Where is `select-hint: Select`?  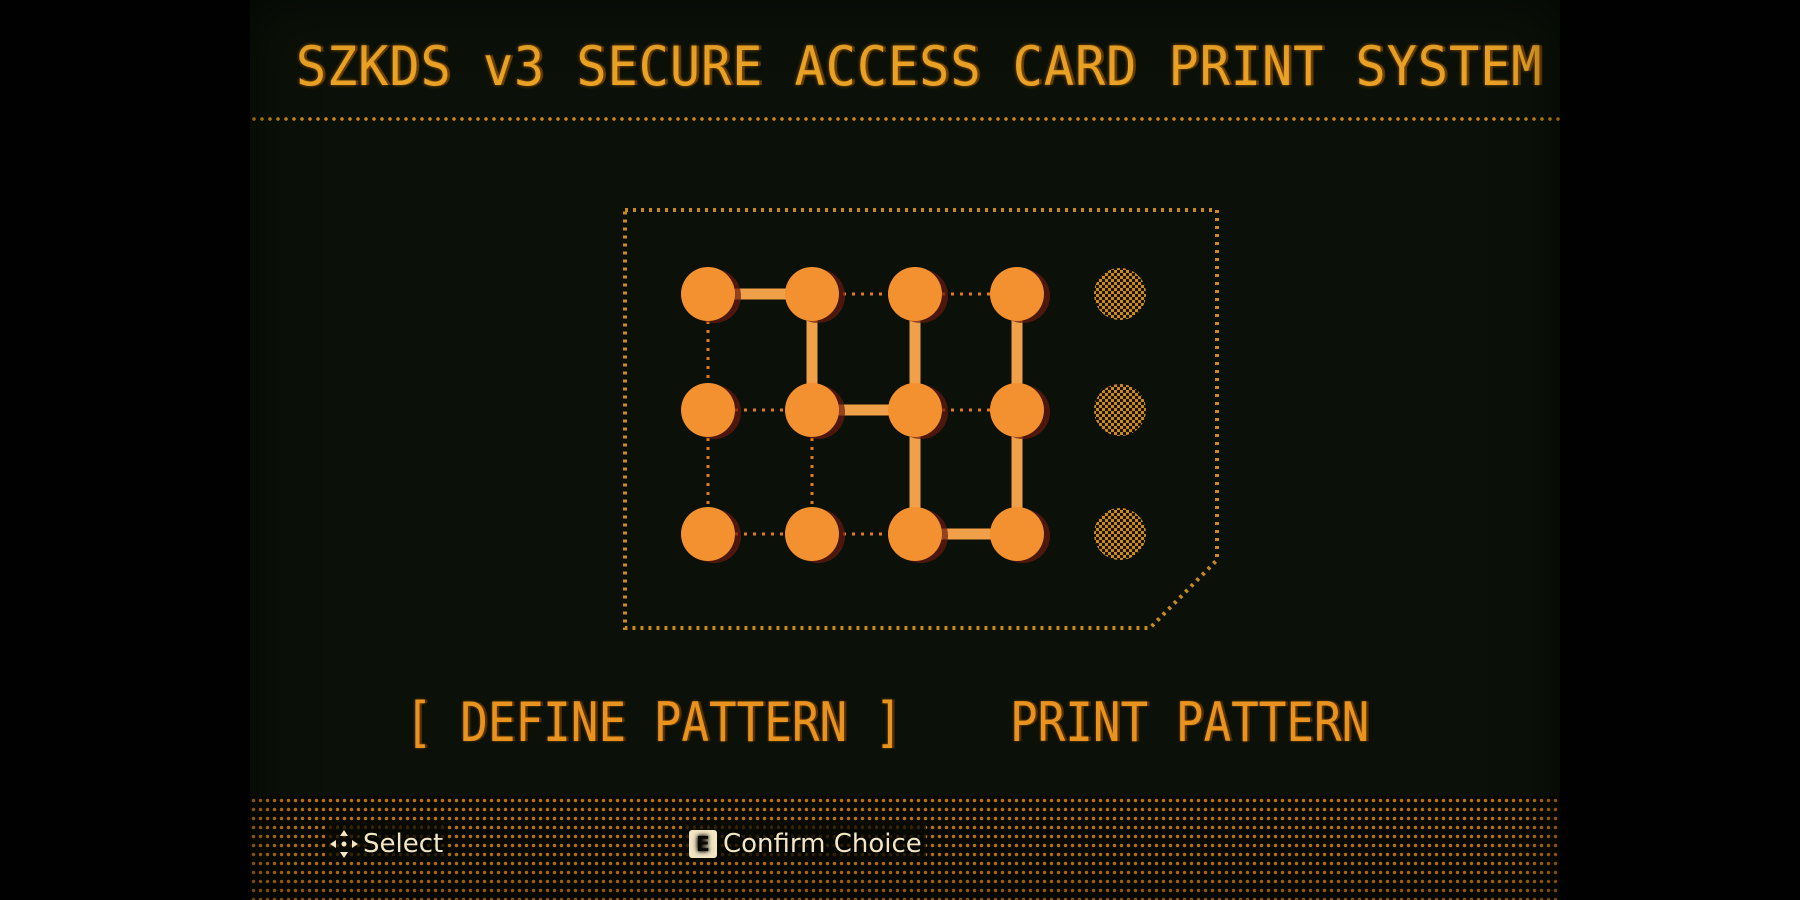
select-hint: Select is located at coordinates (386, 844).